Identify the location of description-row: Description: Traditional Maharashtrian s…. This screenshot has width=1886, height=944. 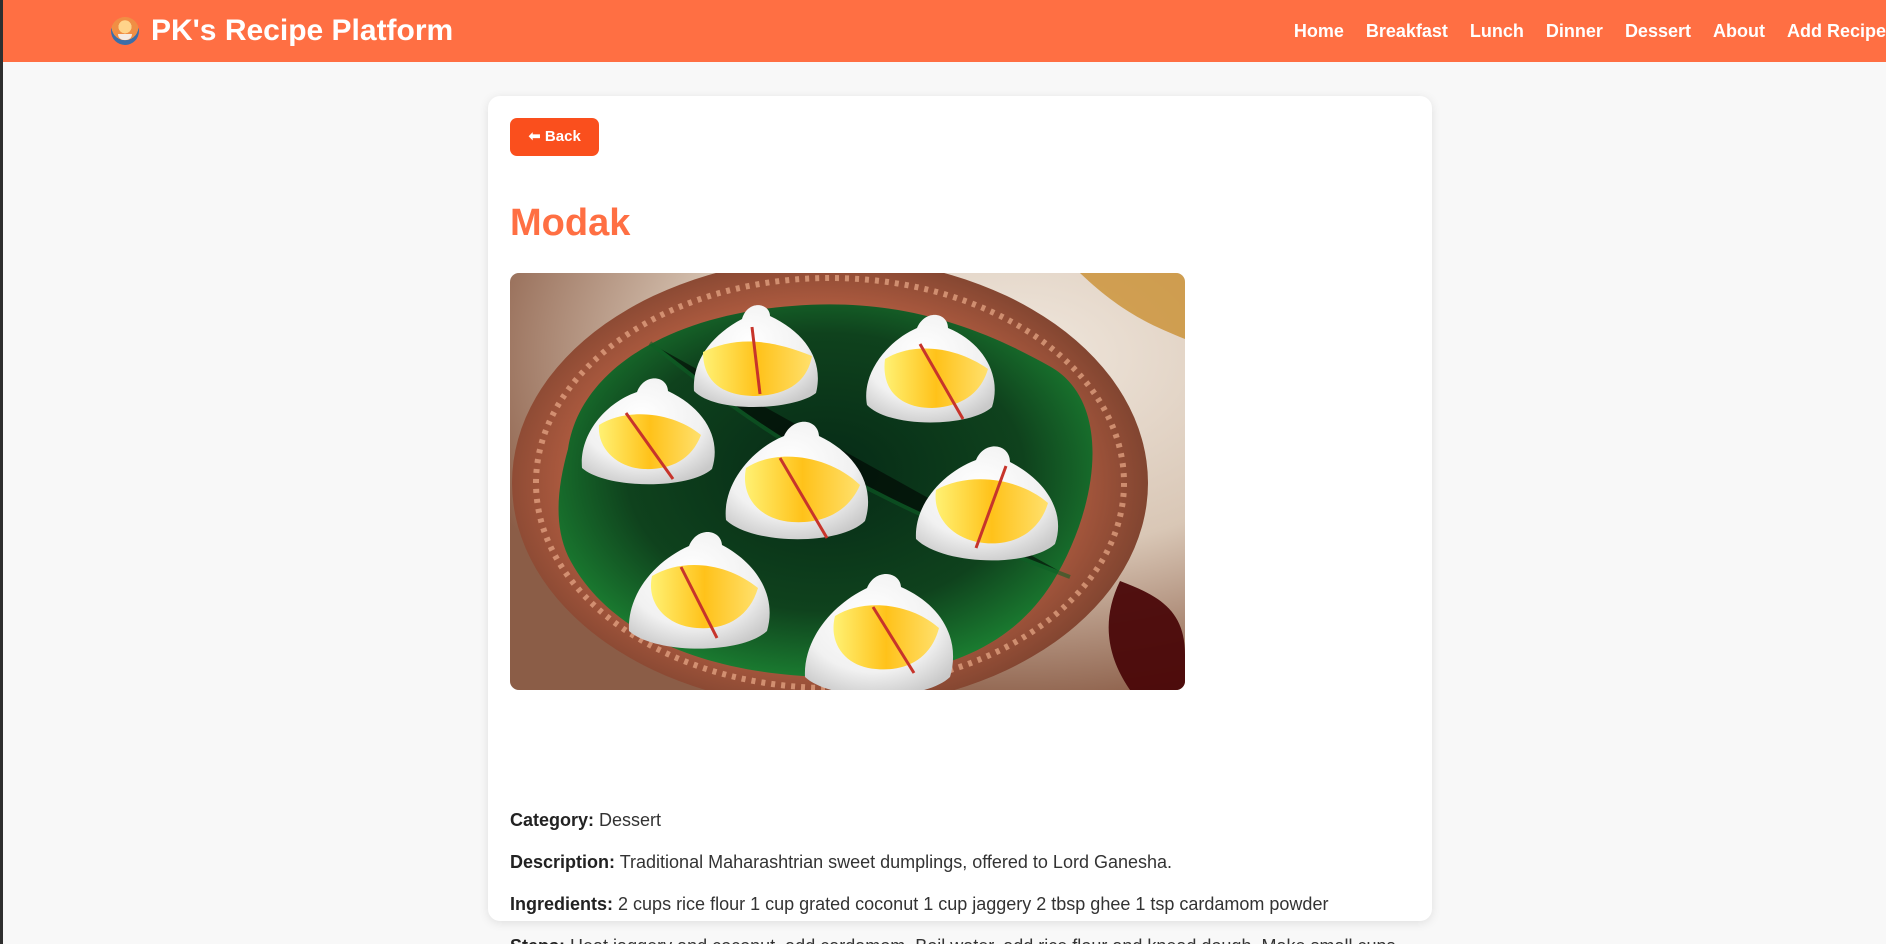
(960, 862).